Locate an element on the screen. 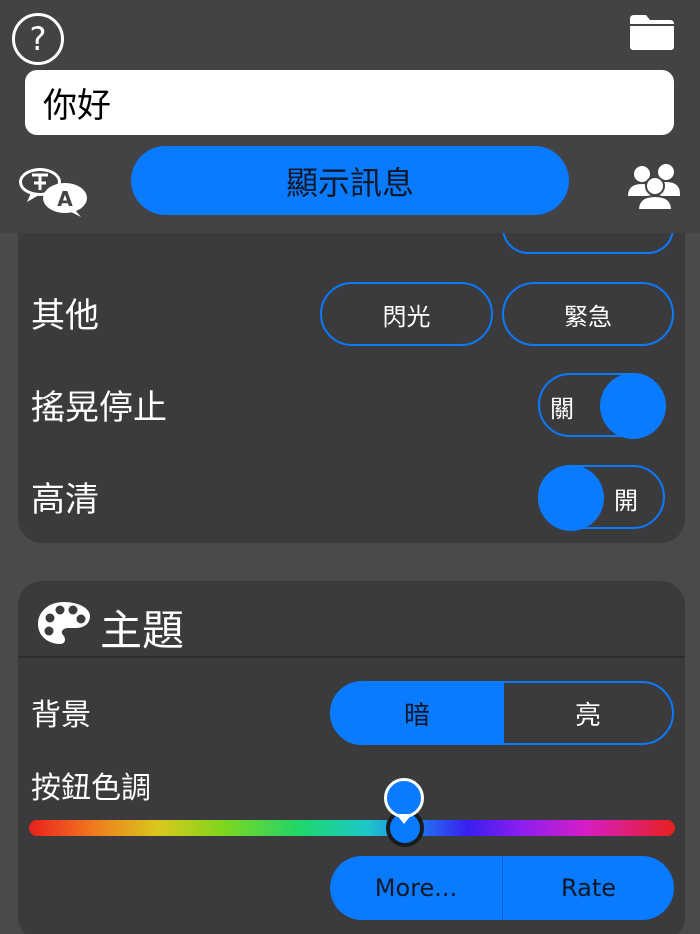 The height and width of the screenshot is (934, 700). hd-toggle: 開 is located at coordinates (601, 498).